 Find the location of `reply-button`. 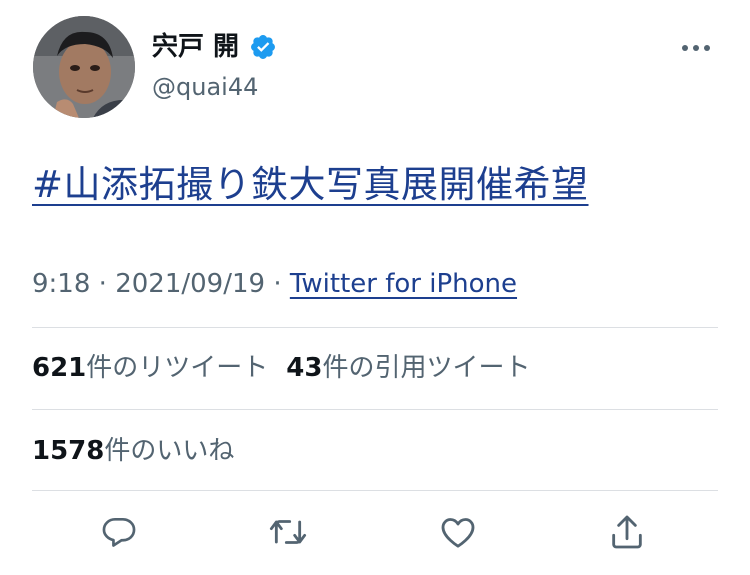

reply-button is located at coordinates (119, 532).